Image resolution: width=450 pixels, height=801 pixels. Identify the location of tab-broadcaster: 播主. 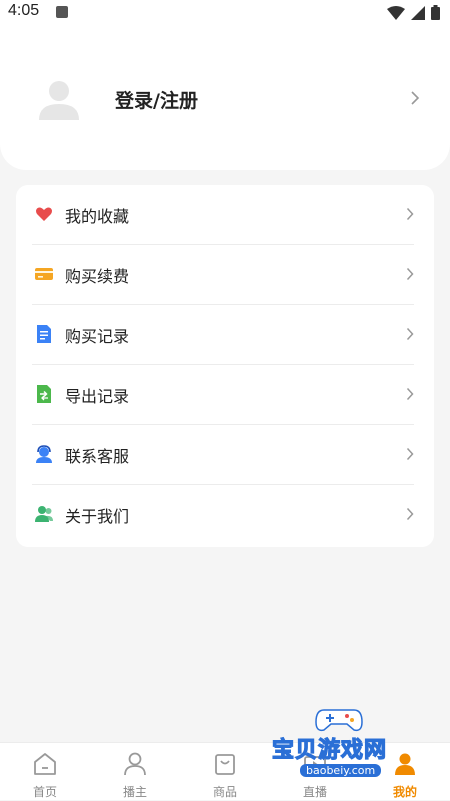
(135, 772).